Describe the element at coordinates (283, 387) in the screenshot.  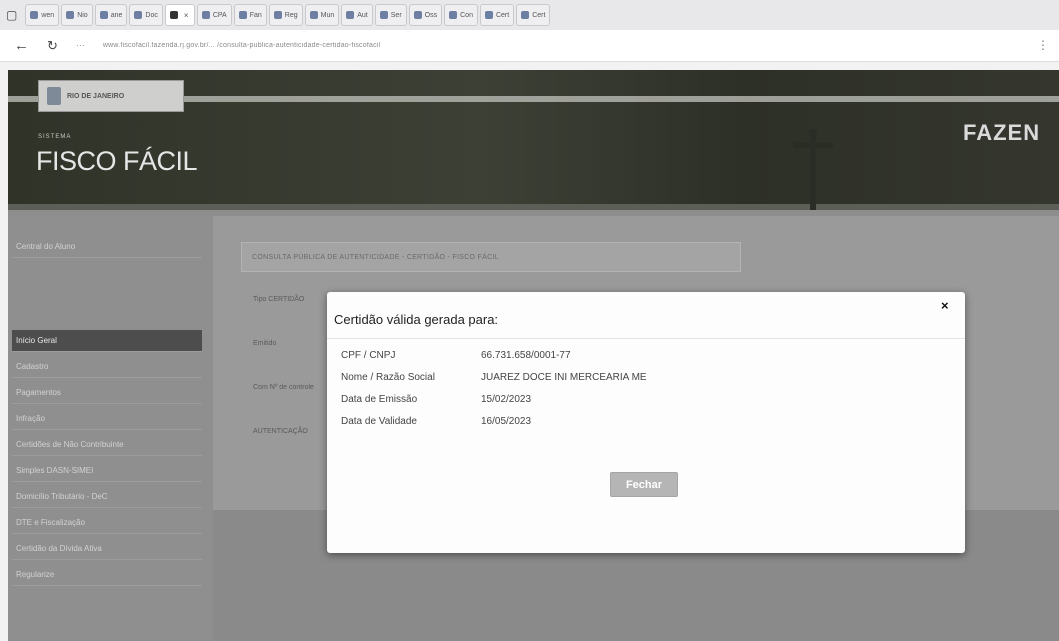
I see `form-label: Com Nº de controle` at that location.